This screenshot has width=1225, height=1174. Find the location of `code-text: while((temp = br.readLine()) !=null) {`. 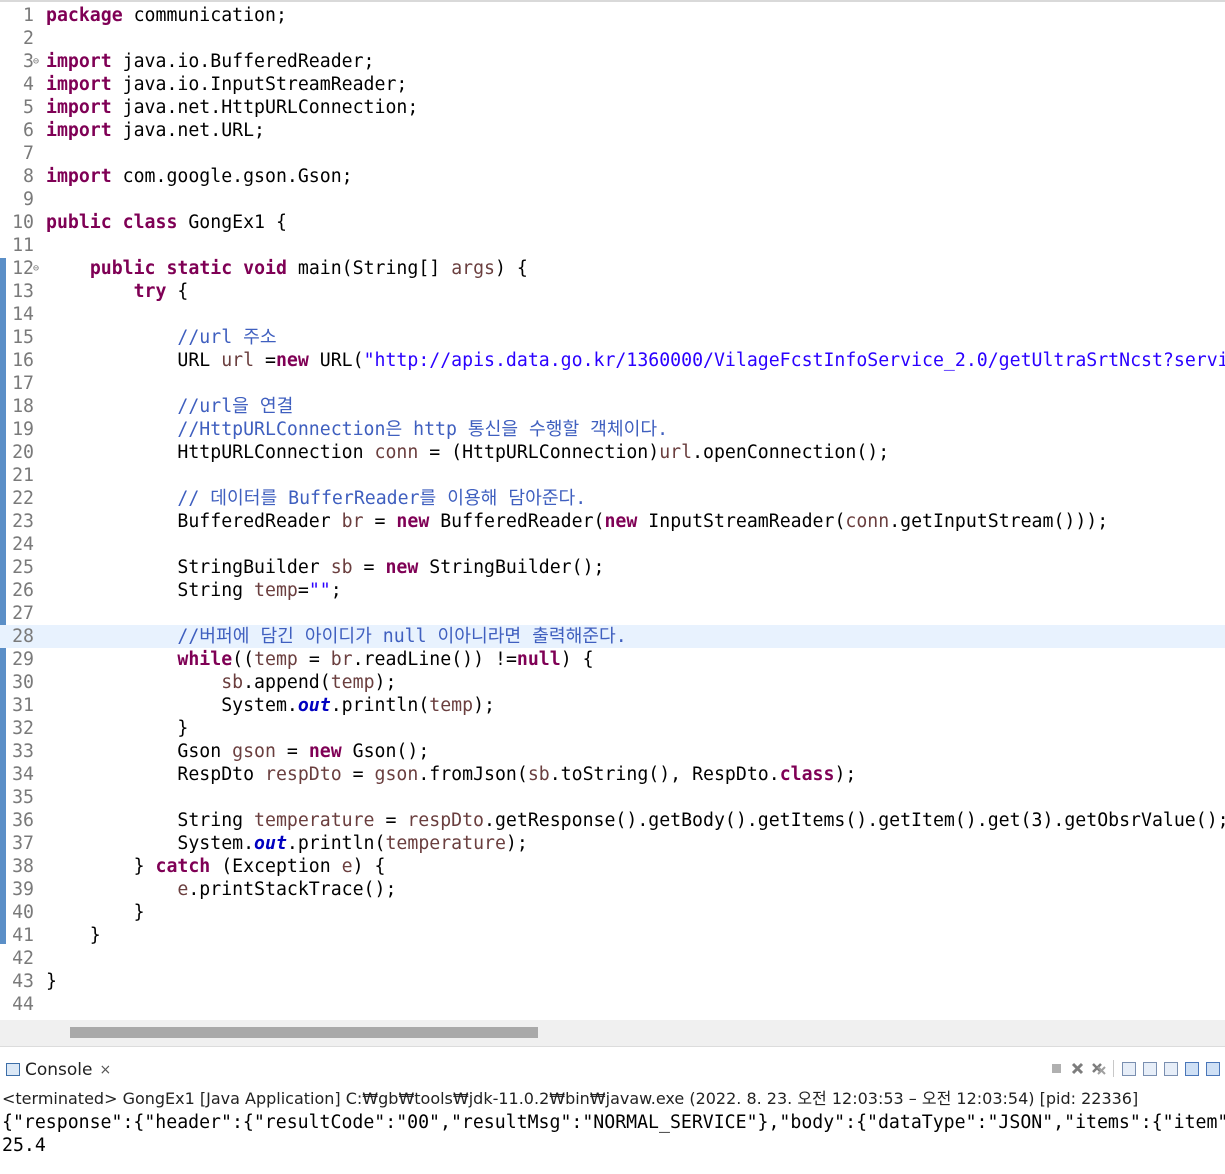

code-text: while((temp = br.readLine()) !=null) { is located at coordinates (319, 659).